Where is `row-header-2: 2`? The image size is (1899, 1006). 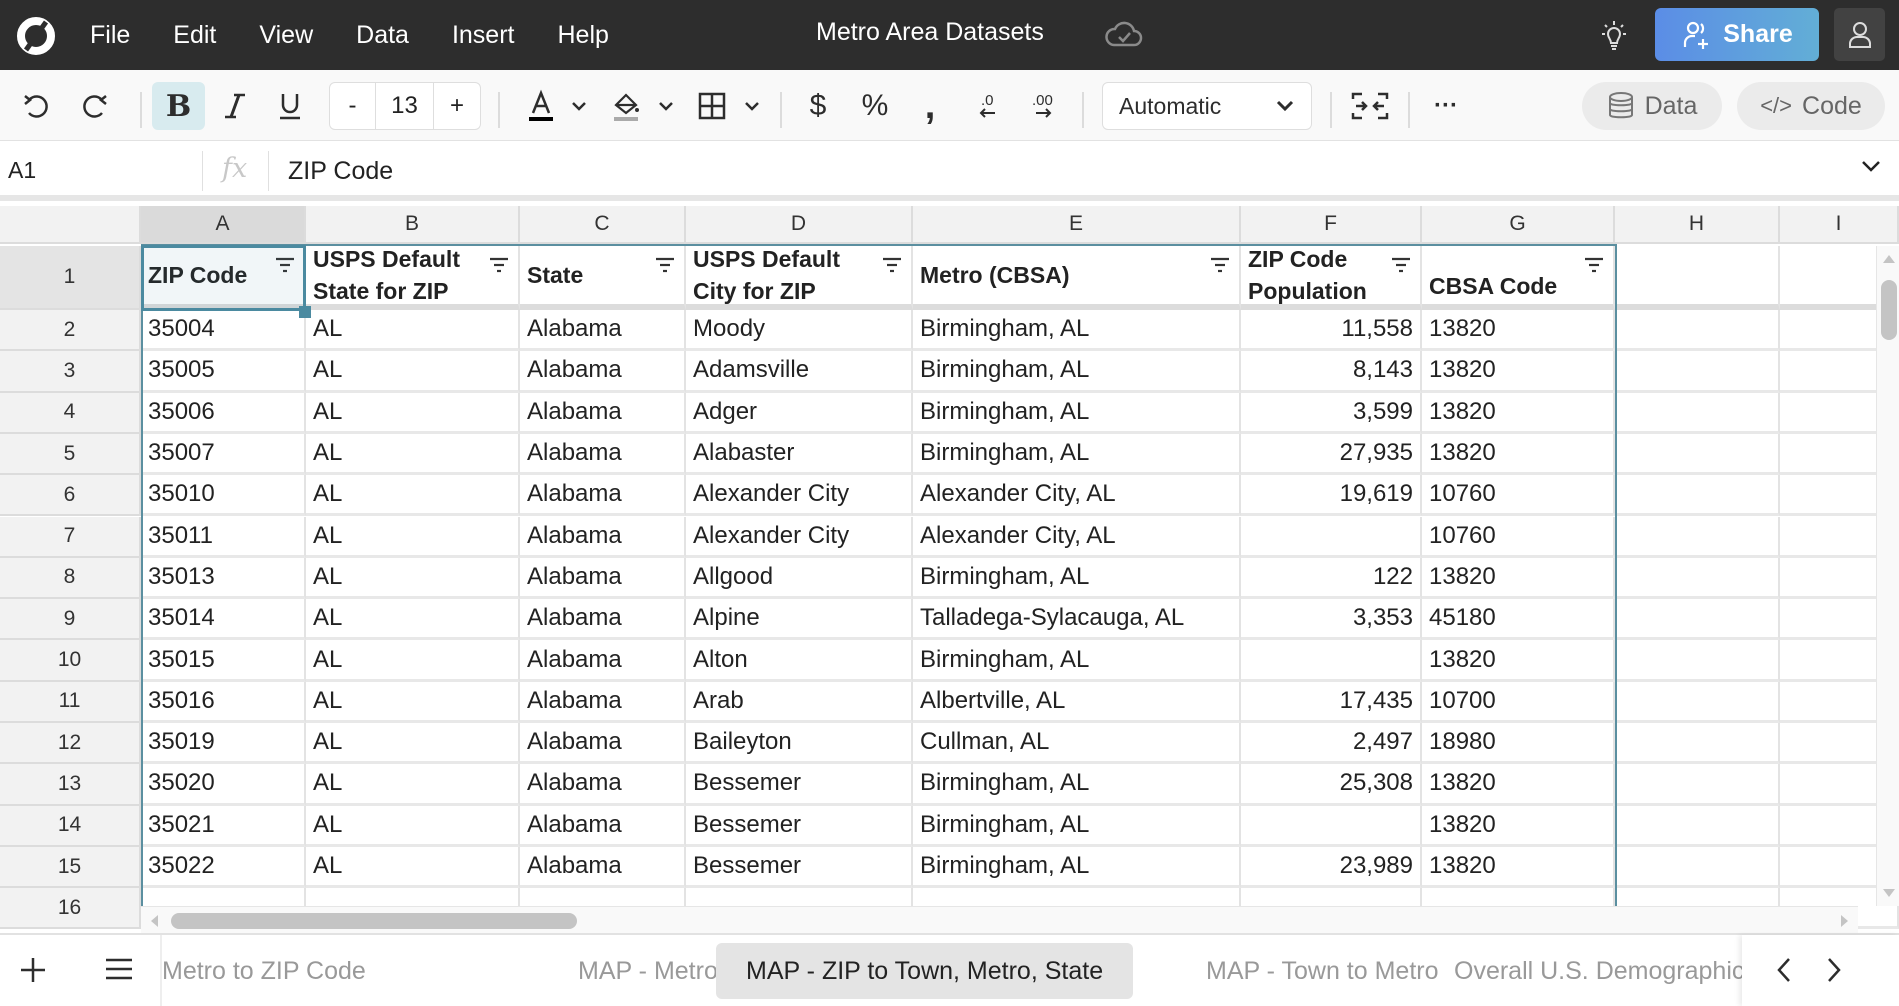
row-header-2: 2 is located at coordinates (70, 331).